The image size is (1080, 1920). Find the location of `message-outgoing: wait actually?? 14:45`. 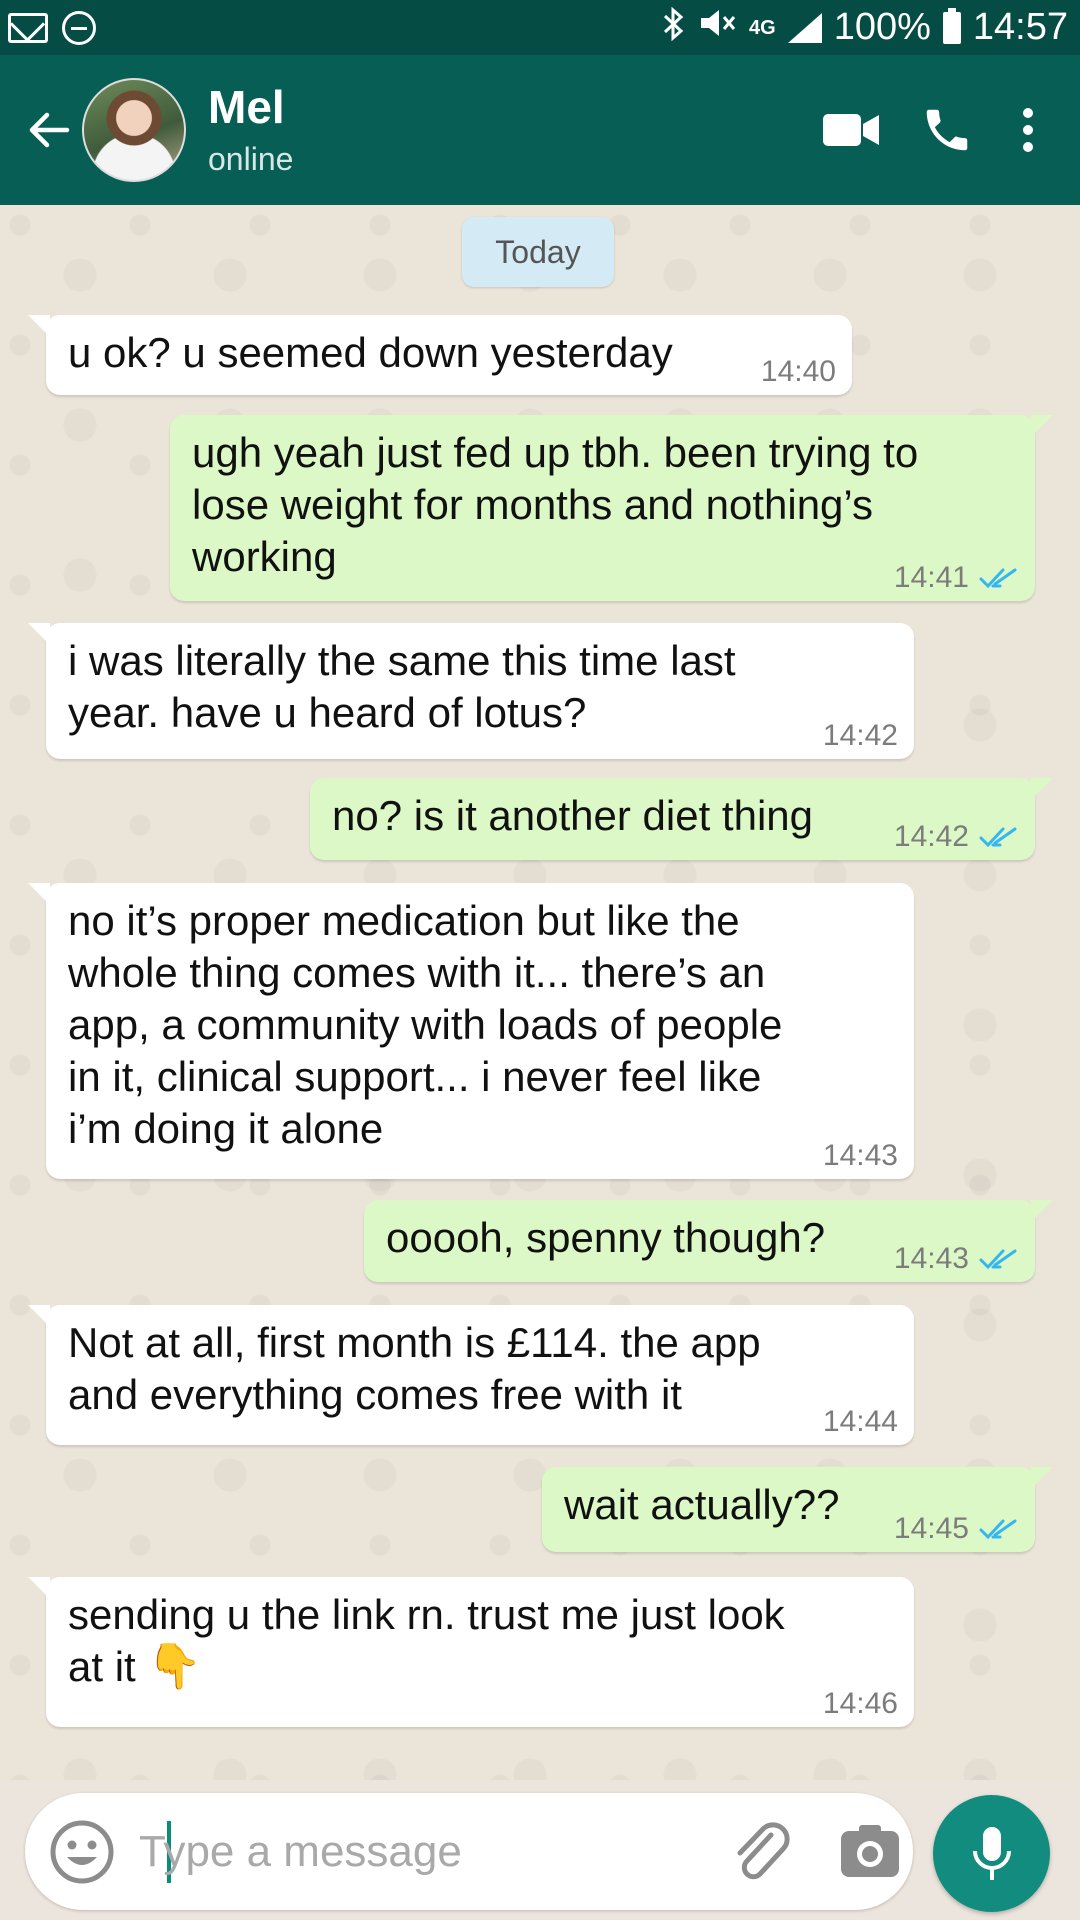

message-outgoing: wait actually?? 14:45 is located at coordinates (797, 1509).